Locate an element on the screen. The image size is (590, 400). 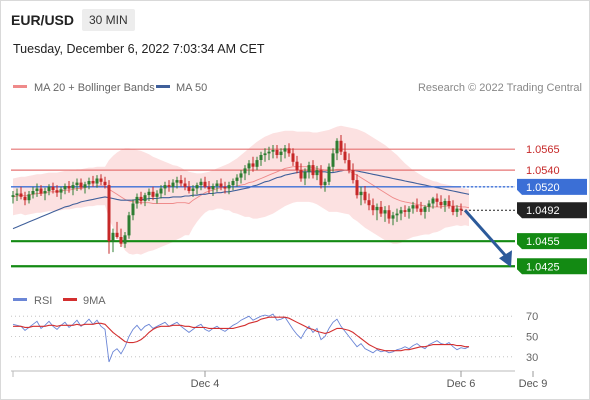
legend-swatch-bollinger is located at coordinates (20, 86).